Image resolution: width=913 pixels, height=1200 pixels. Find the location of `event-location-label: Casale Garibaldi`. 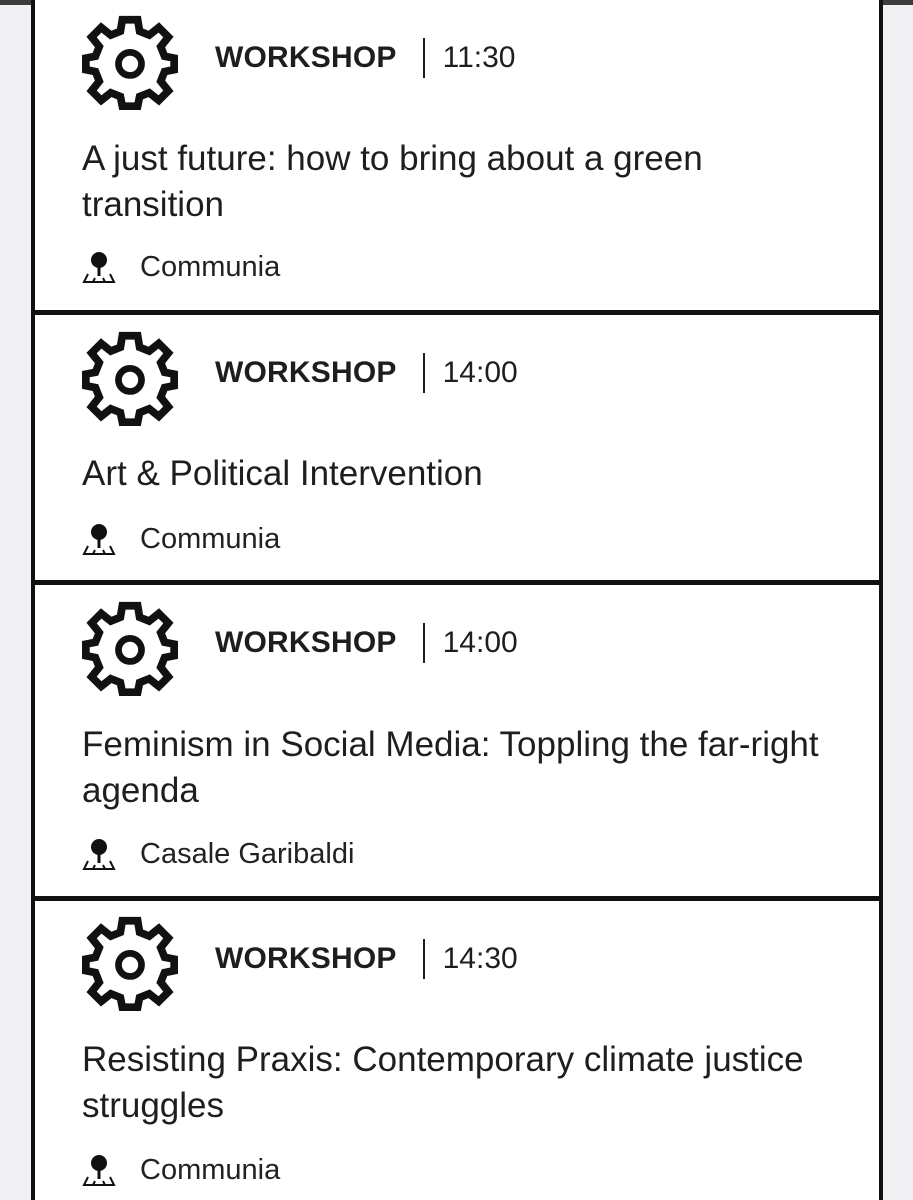

event-location-label: Casale Garibaldi is located at coordinates (247, 853).